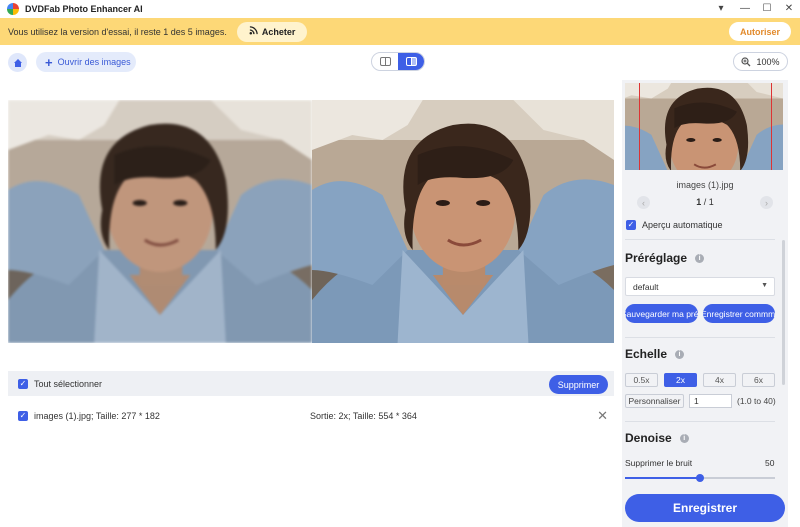 Image resolution: width=800 pixels, height=527 pixels. Describe the element at coordinates (764, 285) in the screenshot. I see `chevron-down-icon: ▼` at that location.